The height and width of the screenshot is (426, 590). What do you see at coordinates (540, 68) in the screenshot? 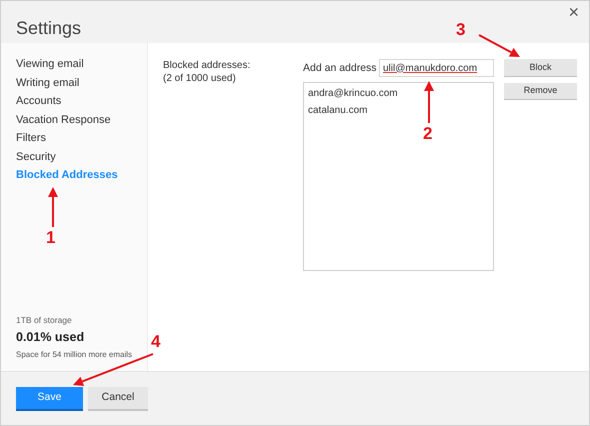
I see `block-button: Block` at bounding box center [540, 68].